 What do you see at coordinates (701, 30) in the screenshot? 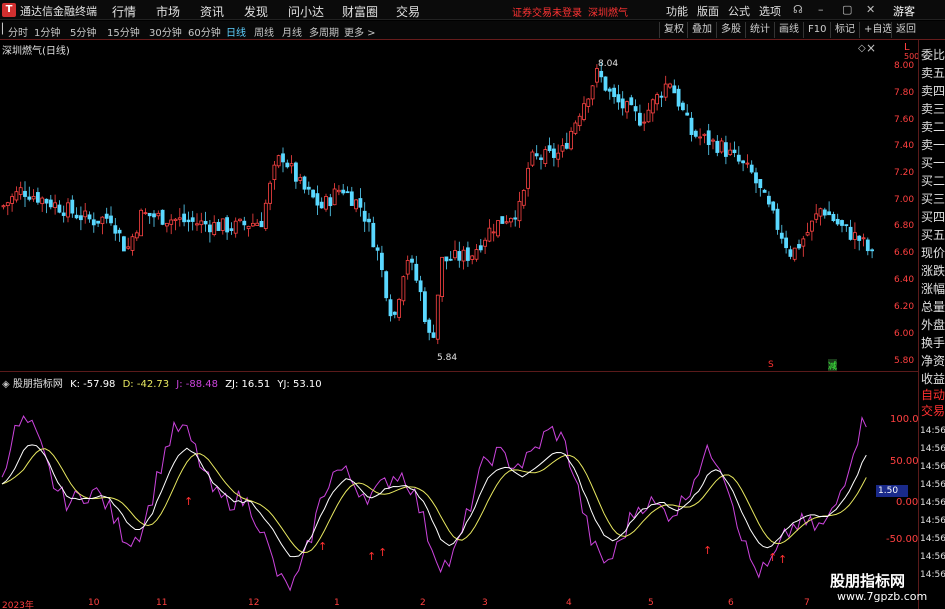
I see `btn-diejia: 叠加` at bounding box center [701, 30].